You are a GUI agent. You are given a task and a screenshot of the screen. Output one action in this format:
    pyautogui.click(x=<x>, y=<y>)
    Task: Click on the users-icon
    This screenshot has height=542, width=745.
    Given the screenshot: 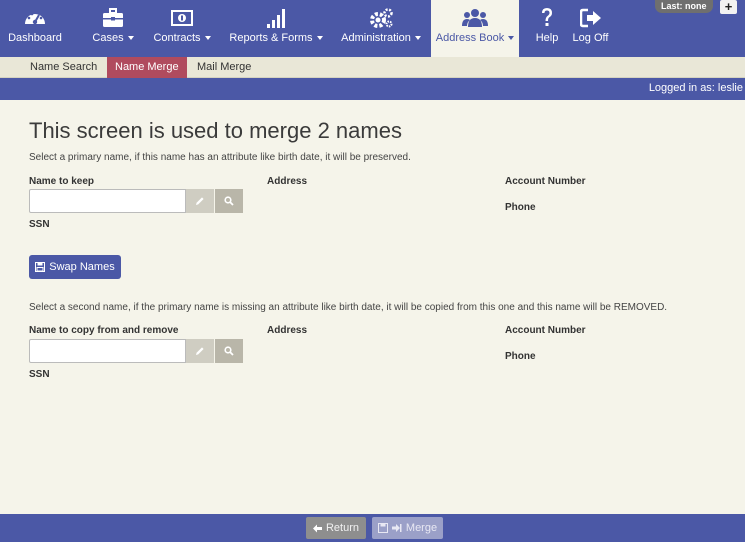 What is the action you would take?
    pyautogui.click(x=475, y=18)
    